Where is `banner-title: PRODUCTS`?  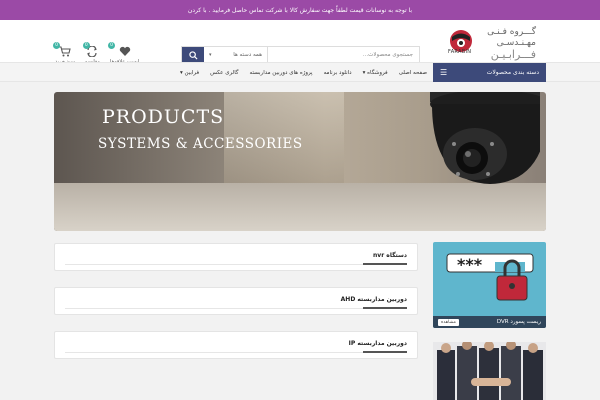 banner-title: PRODUCTS is located at coordinates (163, 117).